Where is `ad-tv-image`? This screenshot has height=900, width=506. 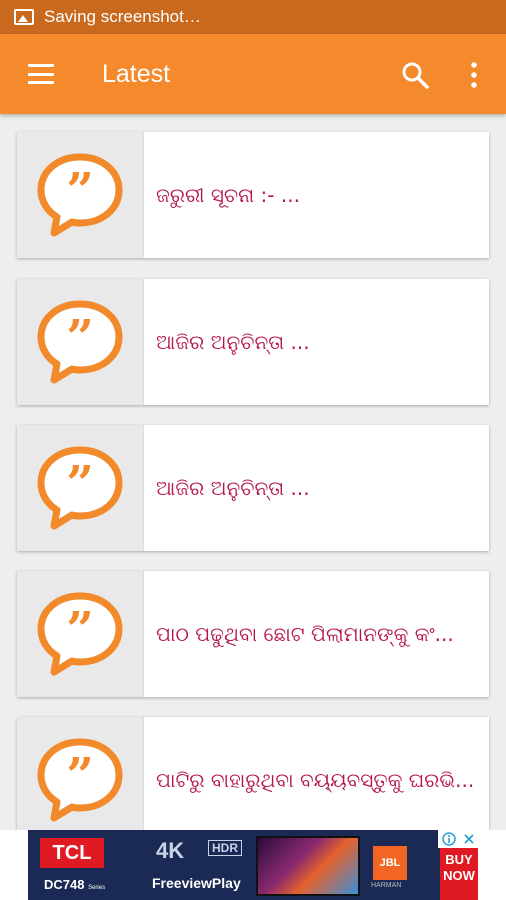
ad-tv-image is located at coordinates (308, 866).